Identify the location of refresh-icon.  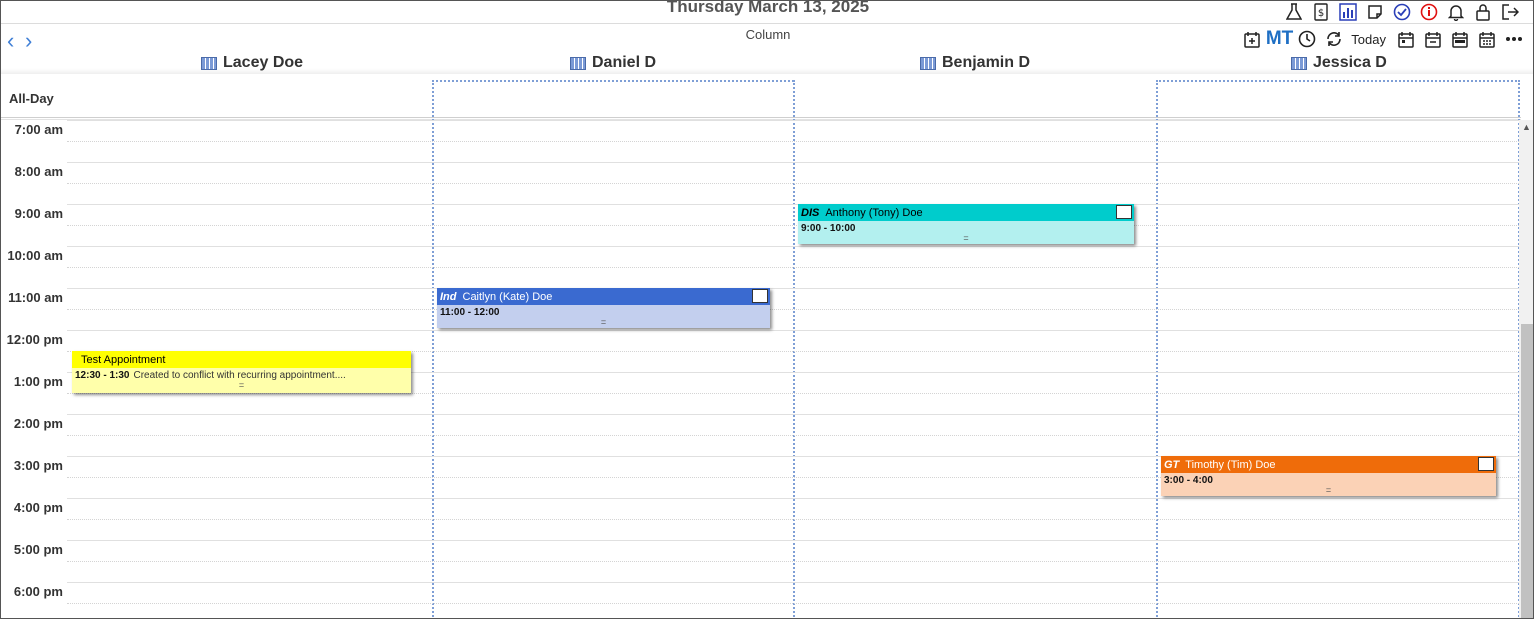
(1333, 39).